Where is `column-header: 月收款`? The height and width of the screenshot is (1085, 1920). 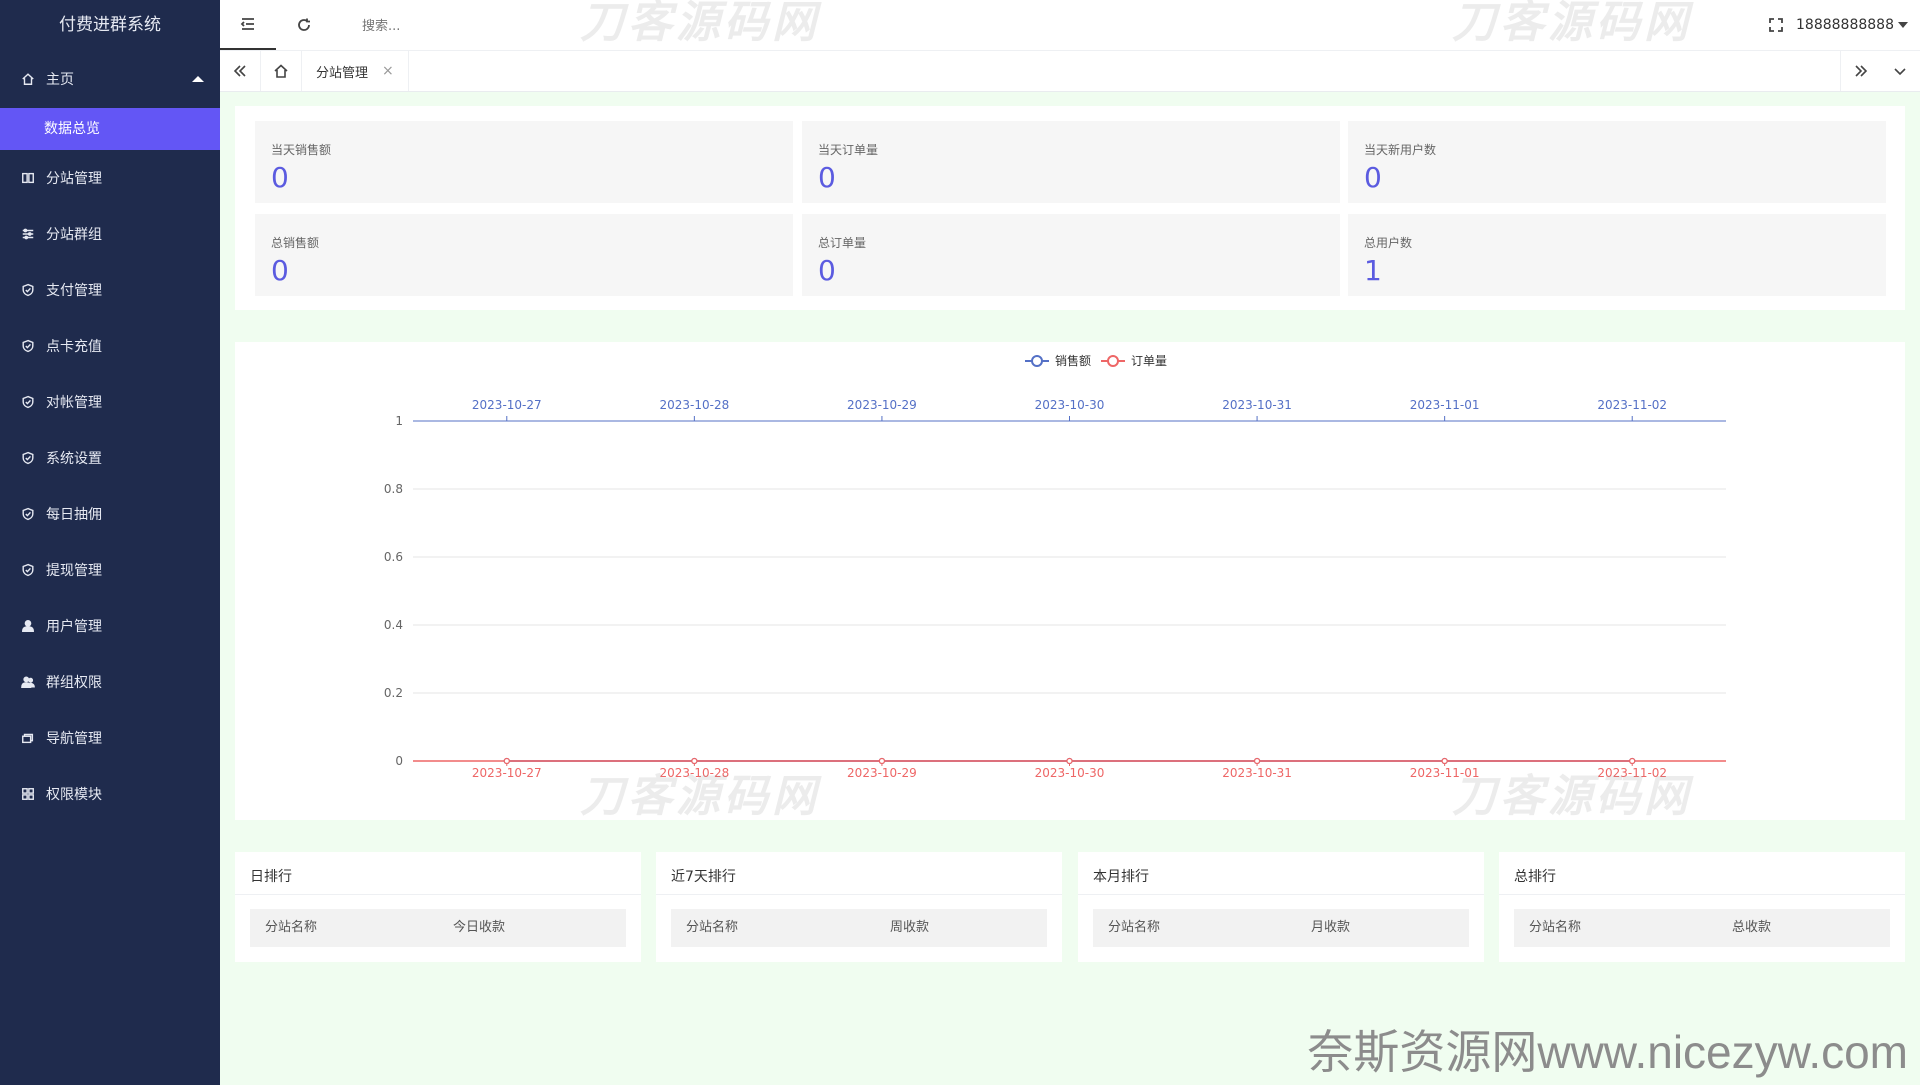
column-header: 月收款 is located at coordinates (1330, 928).